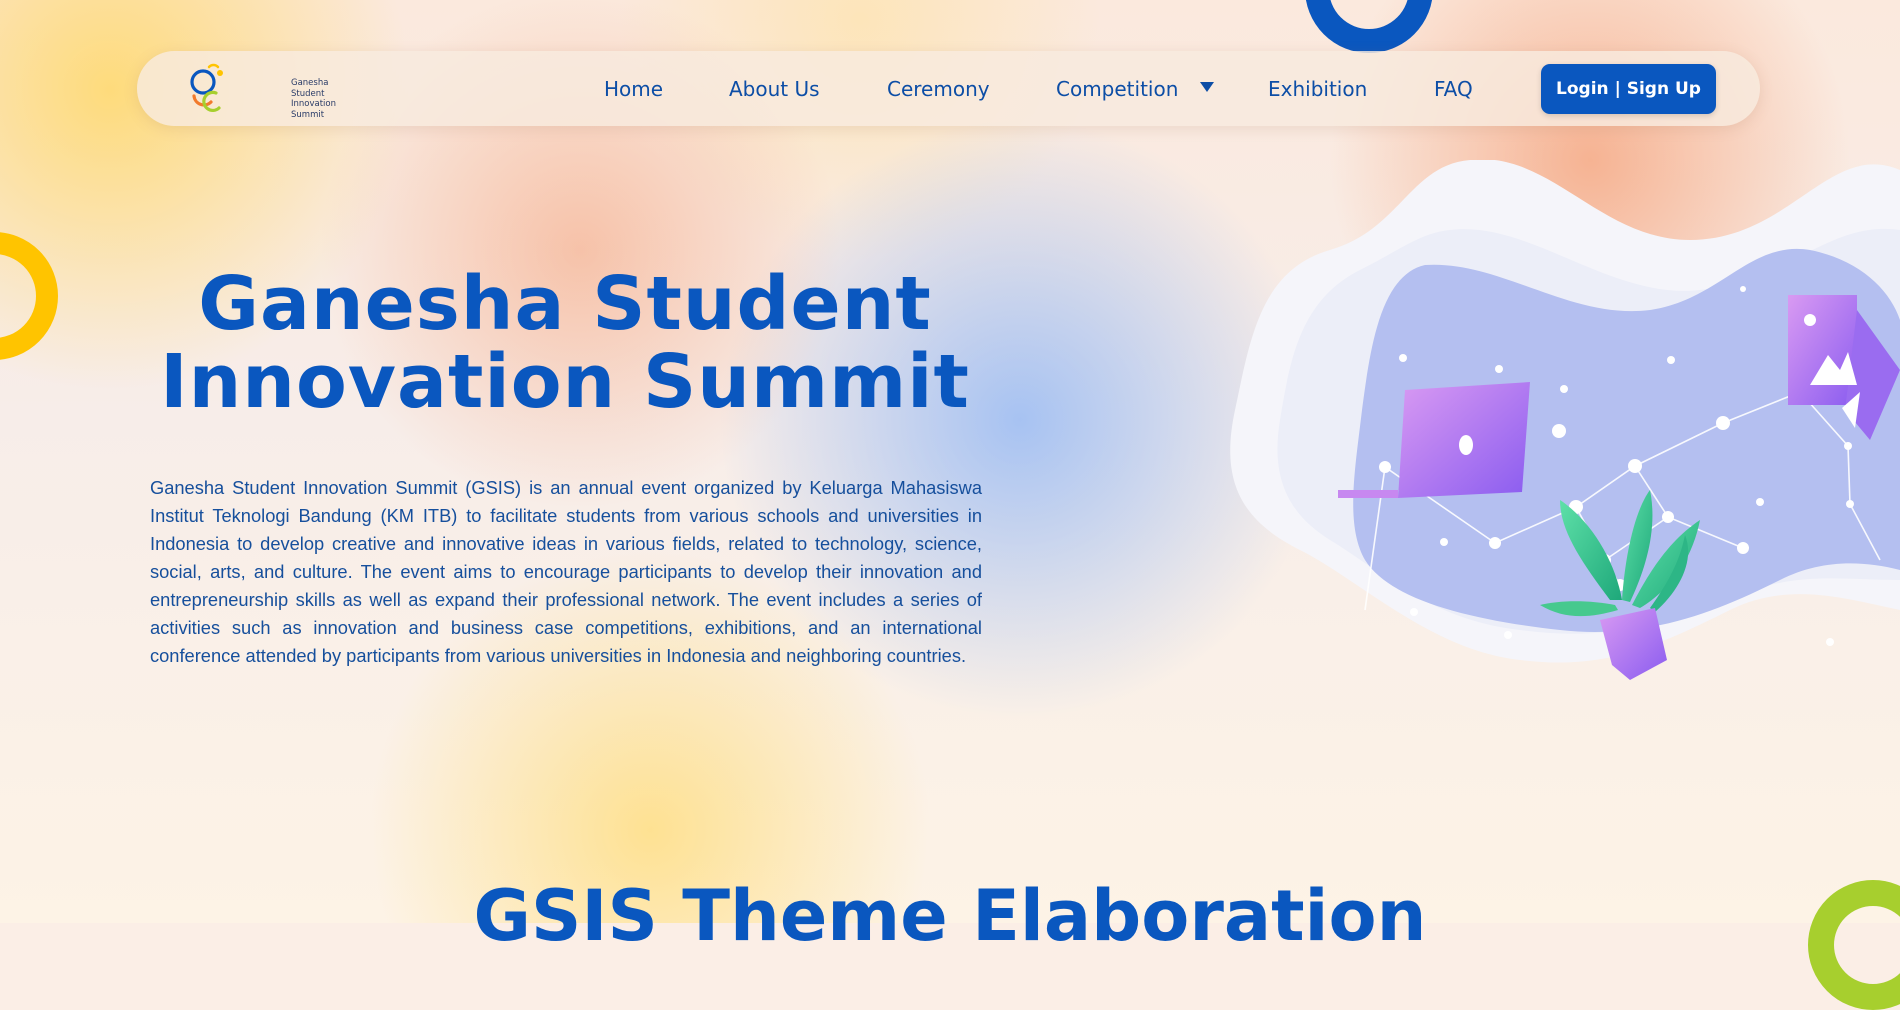  Describe the element at coordinates (206, 88) in the screenshot. I see `gsis-logo-mark` at that location.